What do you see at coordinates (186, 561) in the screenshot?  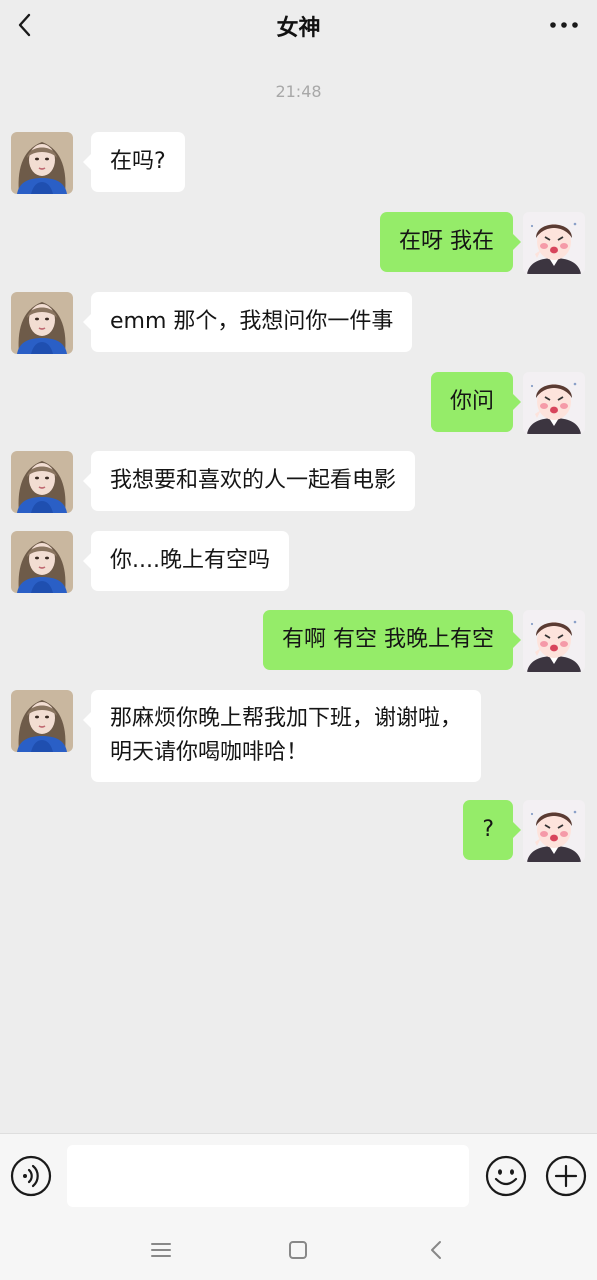 I see `incoming-message: 你....晚上有空吗` at bounding box center [186, 561].